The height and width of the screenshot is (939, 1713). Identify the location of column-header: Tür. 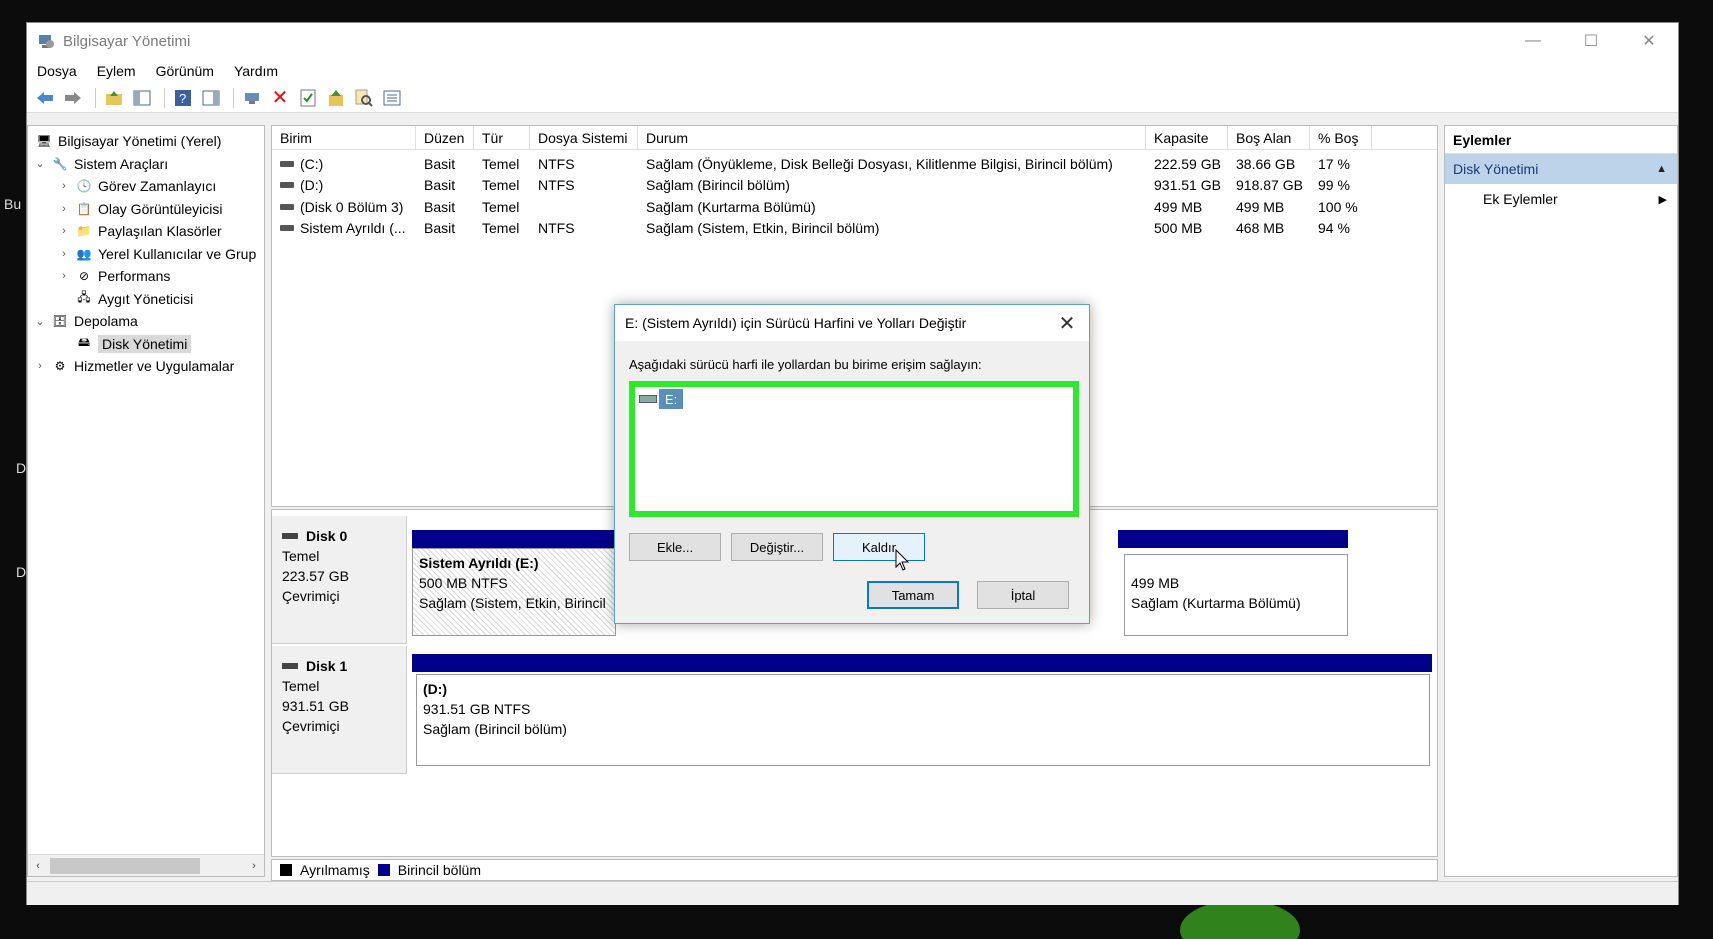
(502, 137).